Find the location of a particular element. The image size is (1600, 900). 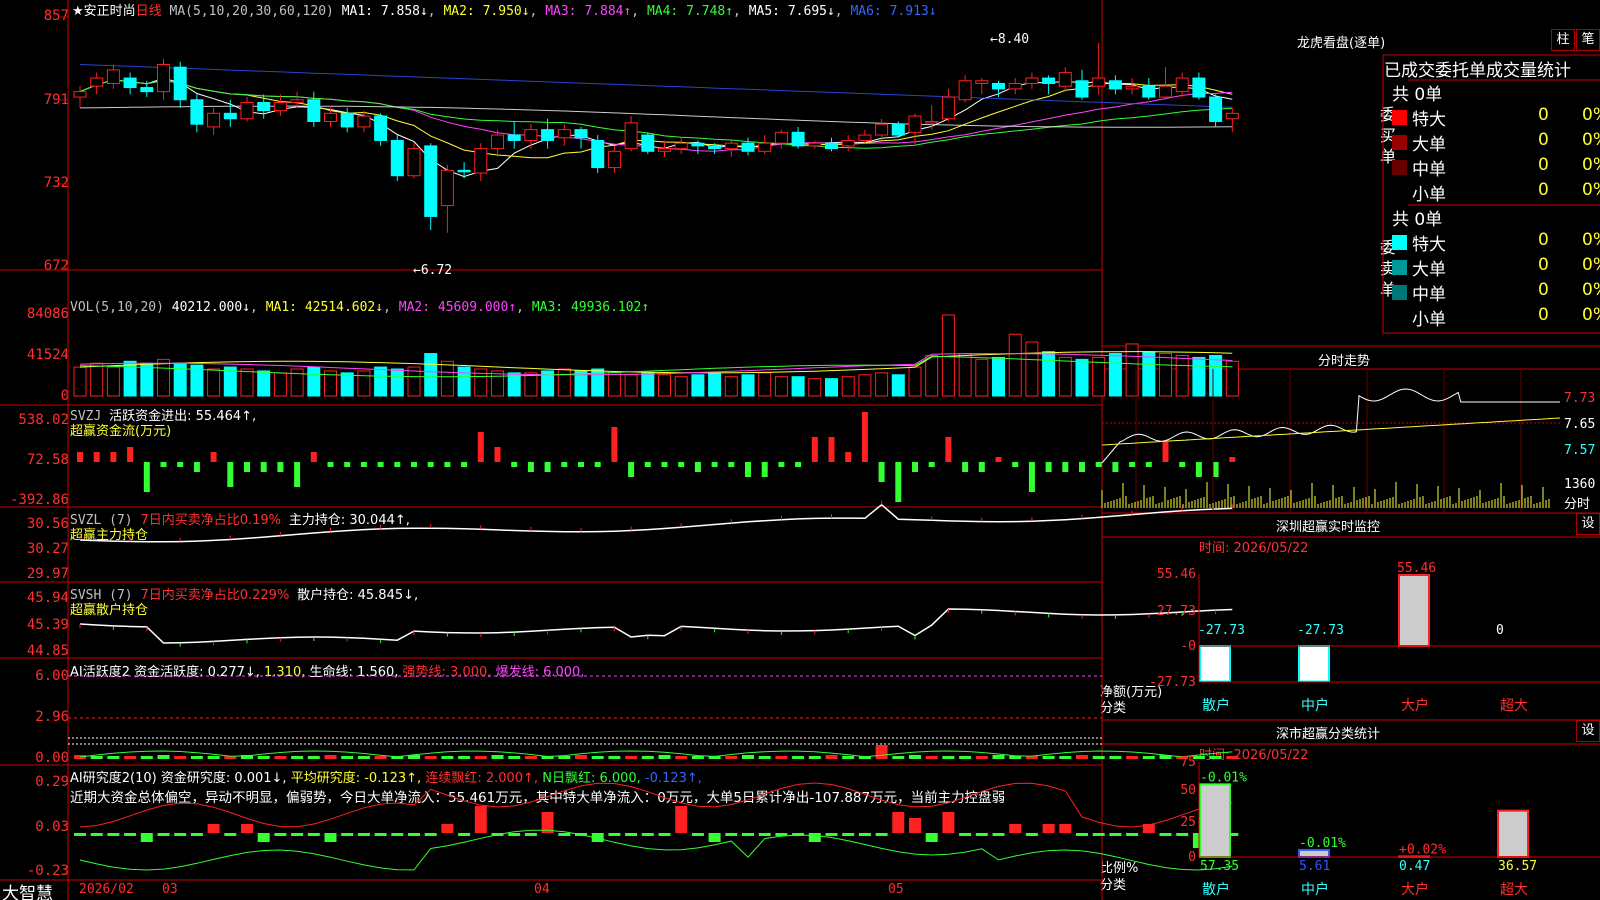

category-label: 超大 is located at coordinates (1514, 890).